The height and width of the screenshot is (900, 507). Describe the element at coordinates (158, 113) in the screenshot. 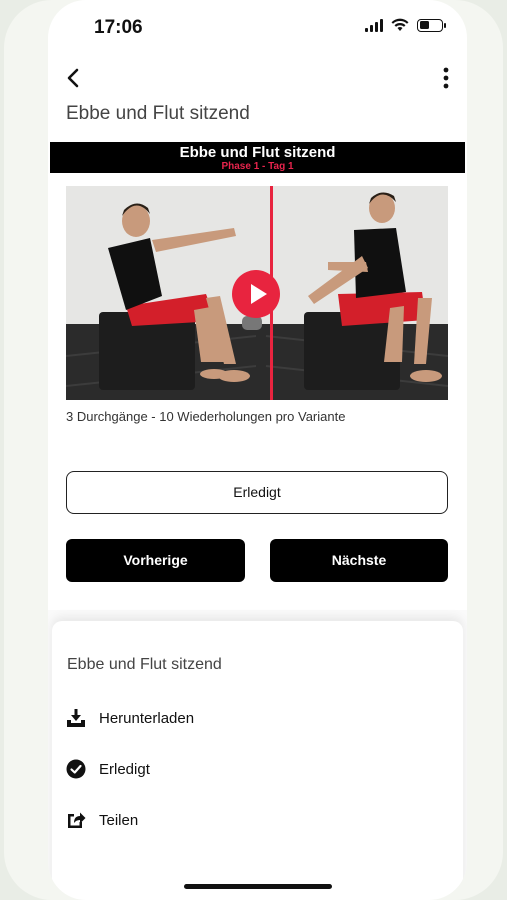

I see `page-title: Ebbe und Flut sitzend` at that location.